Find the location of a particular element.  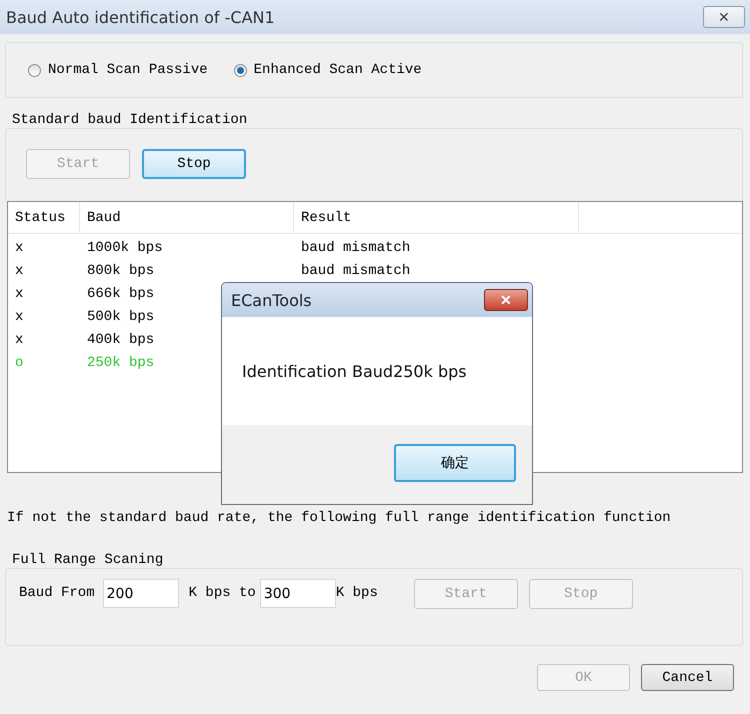

info-text: If not the standard baud rate, the following full range identification function is located at coordinates (339, 518).